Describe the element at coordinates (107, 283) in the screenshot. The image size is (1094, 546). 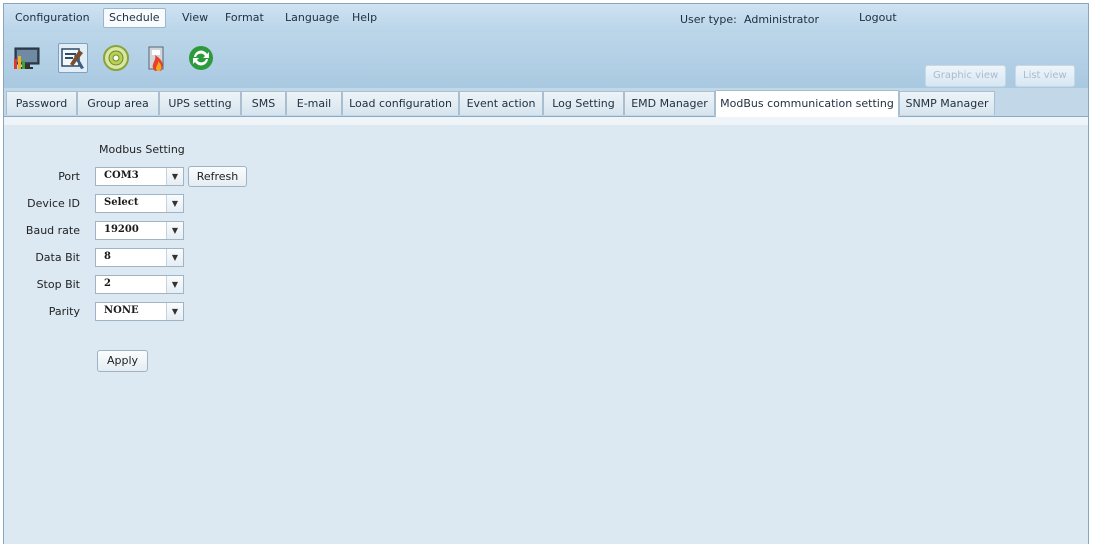
I see `stop-bit-select-value: 2` at that location.